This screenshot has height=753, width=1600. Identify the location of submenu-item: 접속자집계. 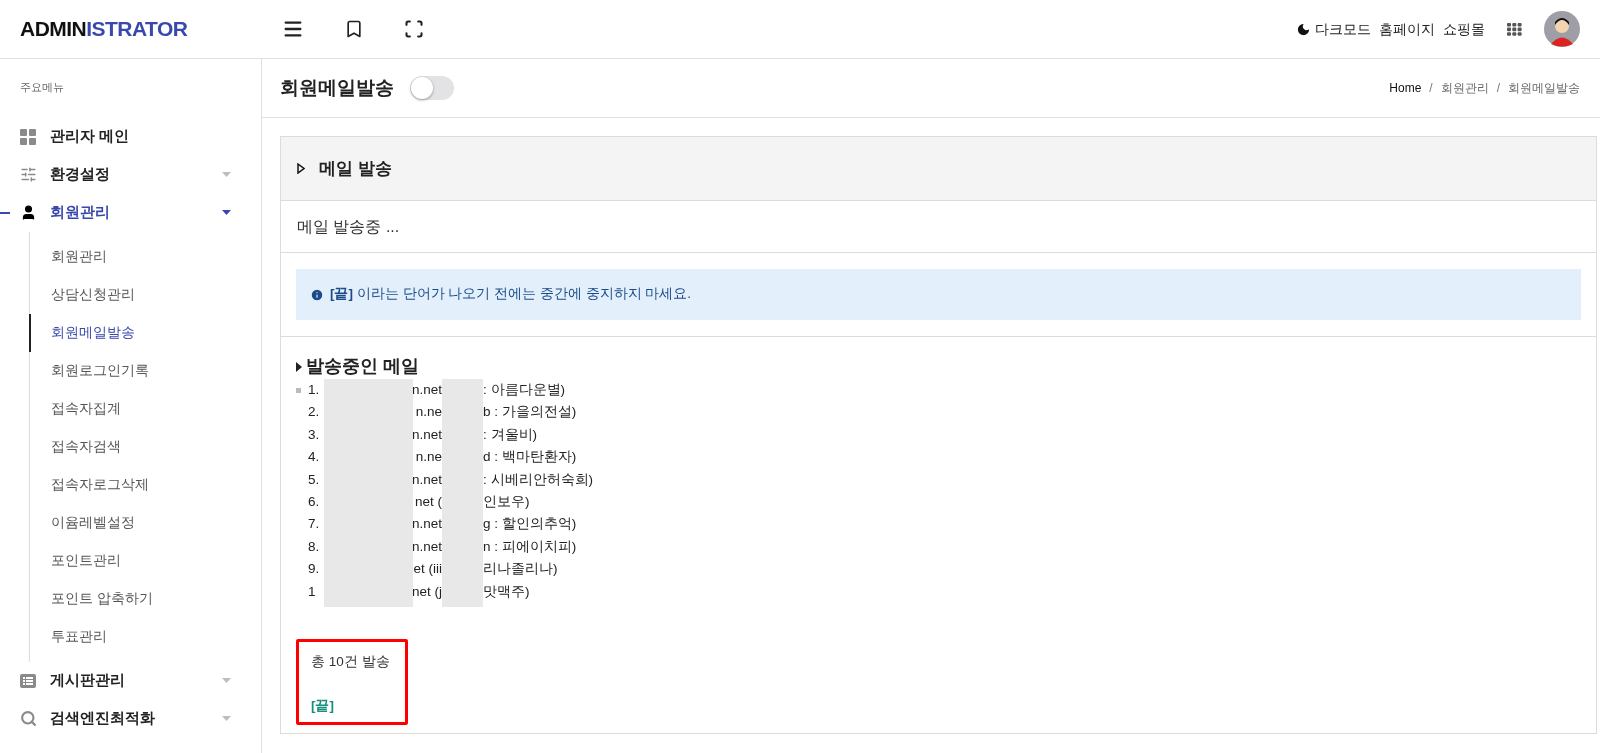
(145, 408).